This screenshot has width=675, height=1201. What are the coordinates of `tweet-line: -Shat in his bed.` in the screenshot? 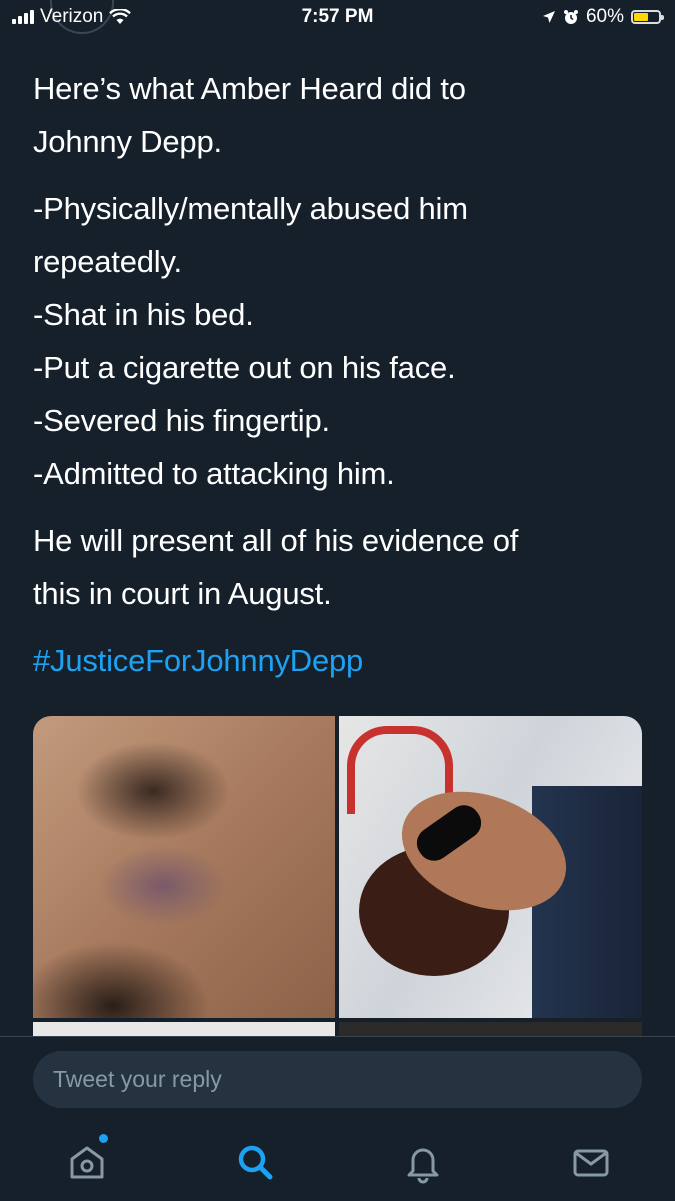 It's located at (143, 314).